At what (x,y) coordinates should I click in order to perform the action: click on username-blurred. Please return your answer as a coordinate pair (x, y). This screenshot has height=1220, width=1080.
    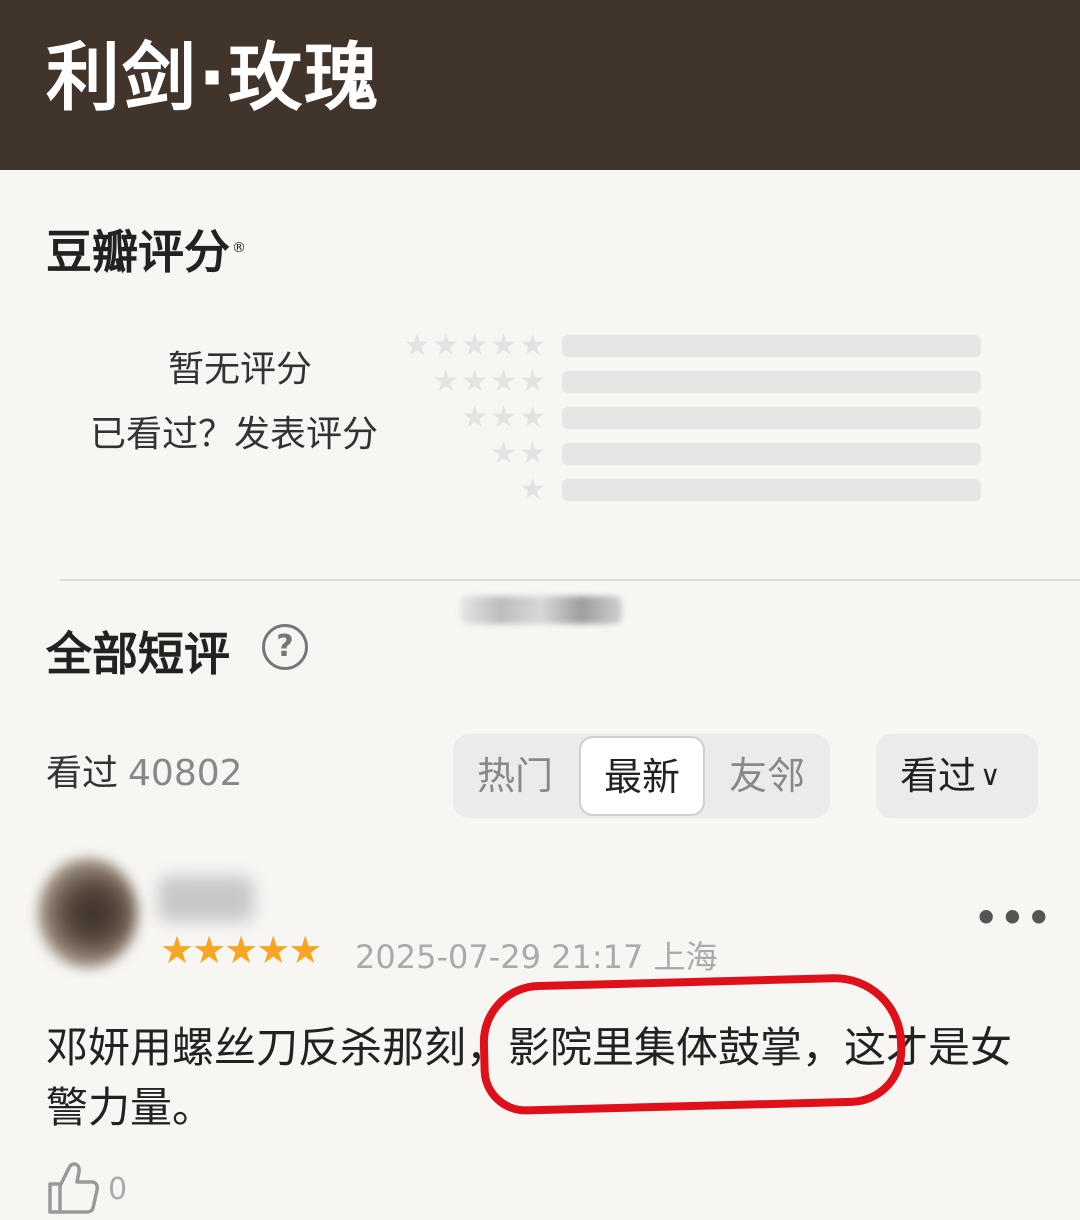
    Looking at the image, I should click on (206, 899).